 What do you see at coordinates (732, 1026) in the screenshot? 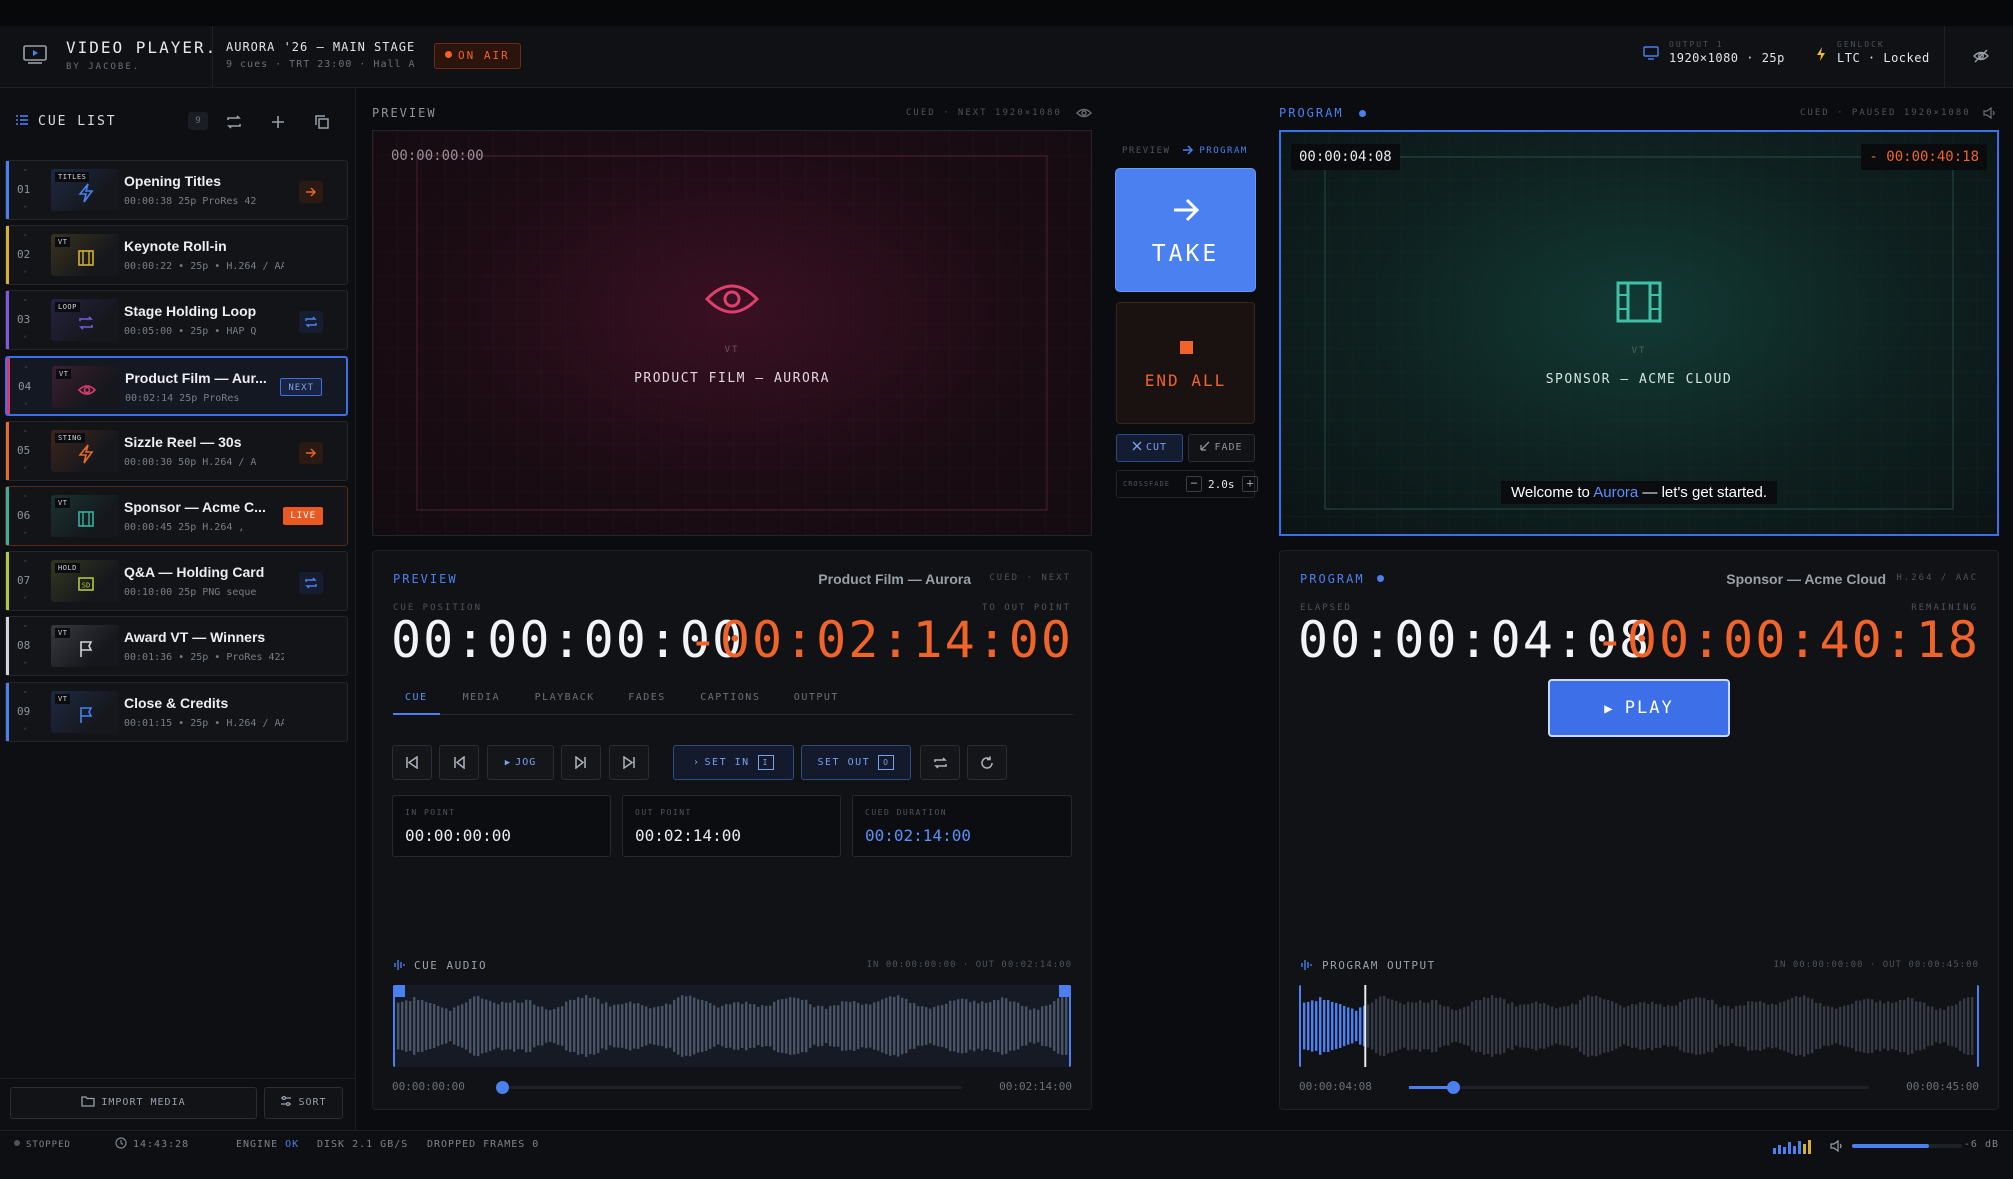
I see `cue-audio-waveform` at bounding box center [732, 1026].